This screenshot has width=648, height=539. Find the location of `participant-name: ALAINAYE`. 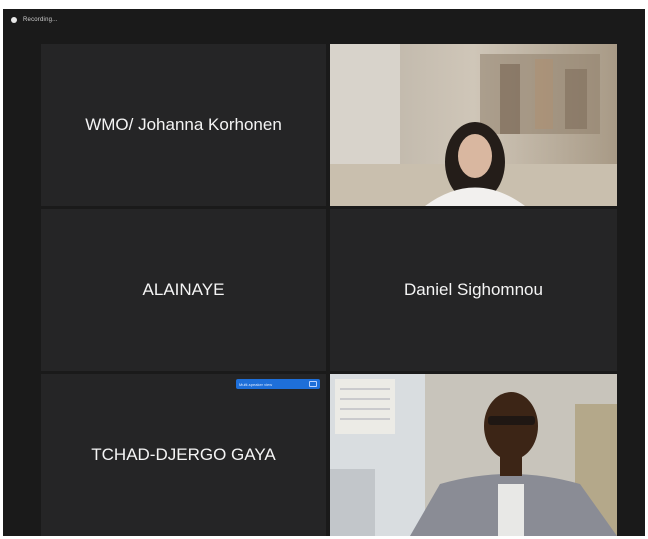

participant-name: ALAINAYE is located at coordinates (183, 289).